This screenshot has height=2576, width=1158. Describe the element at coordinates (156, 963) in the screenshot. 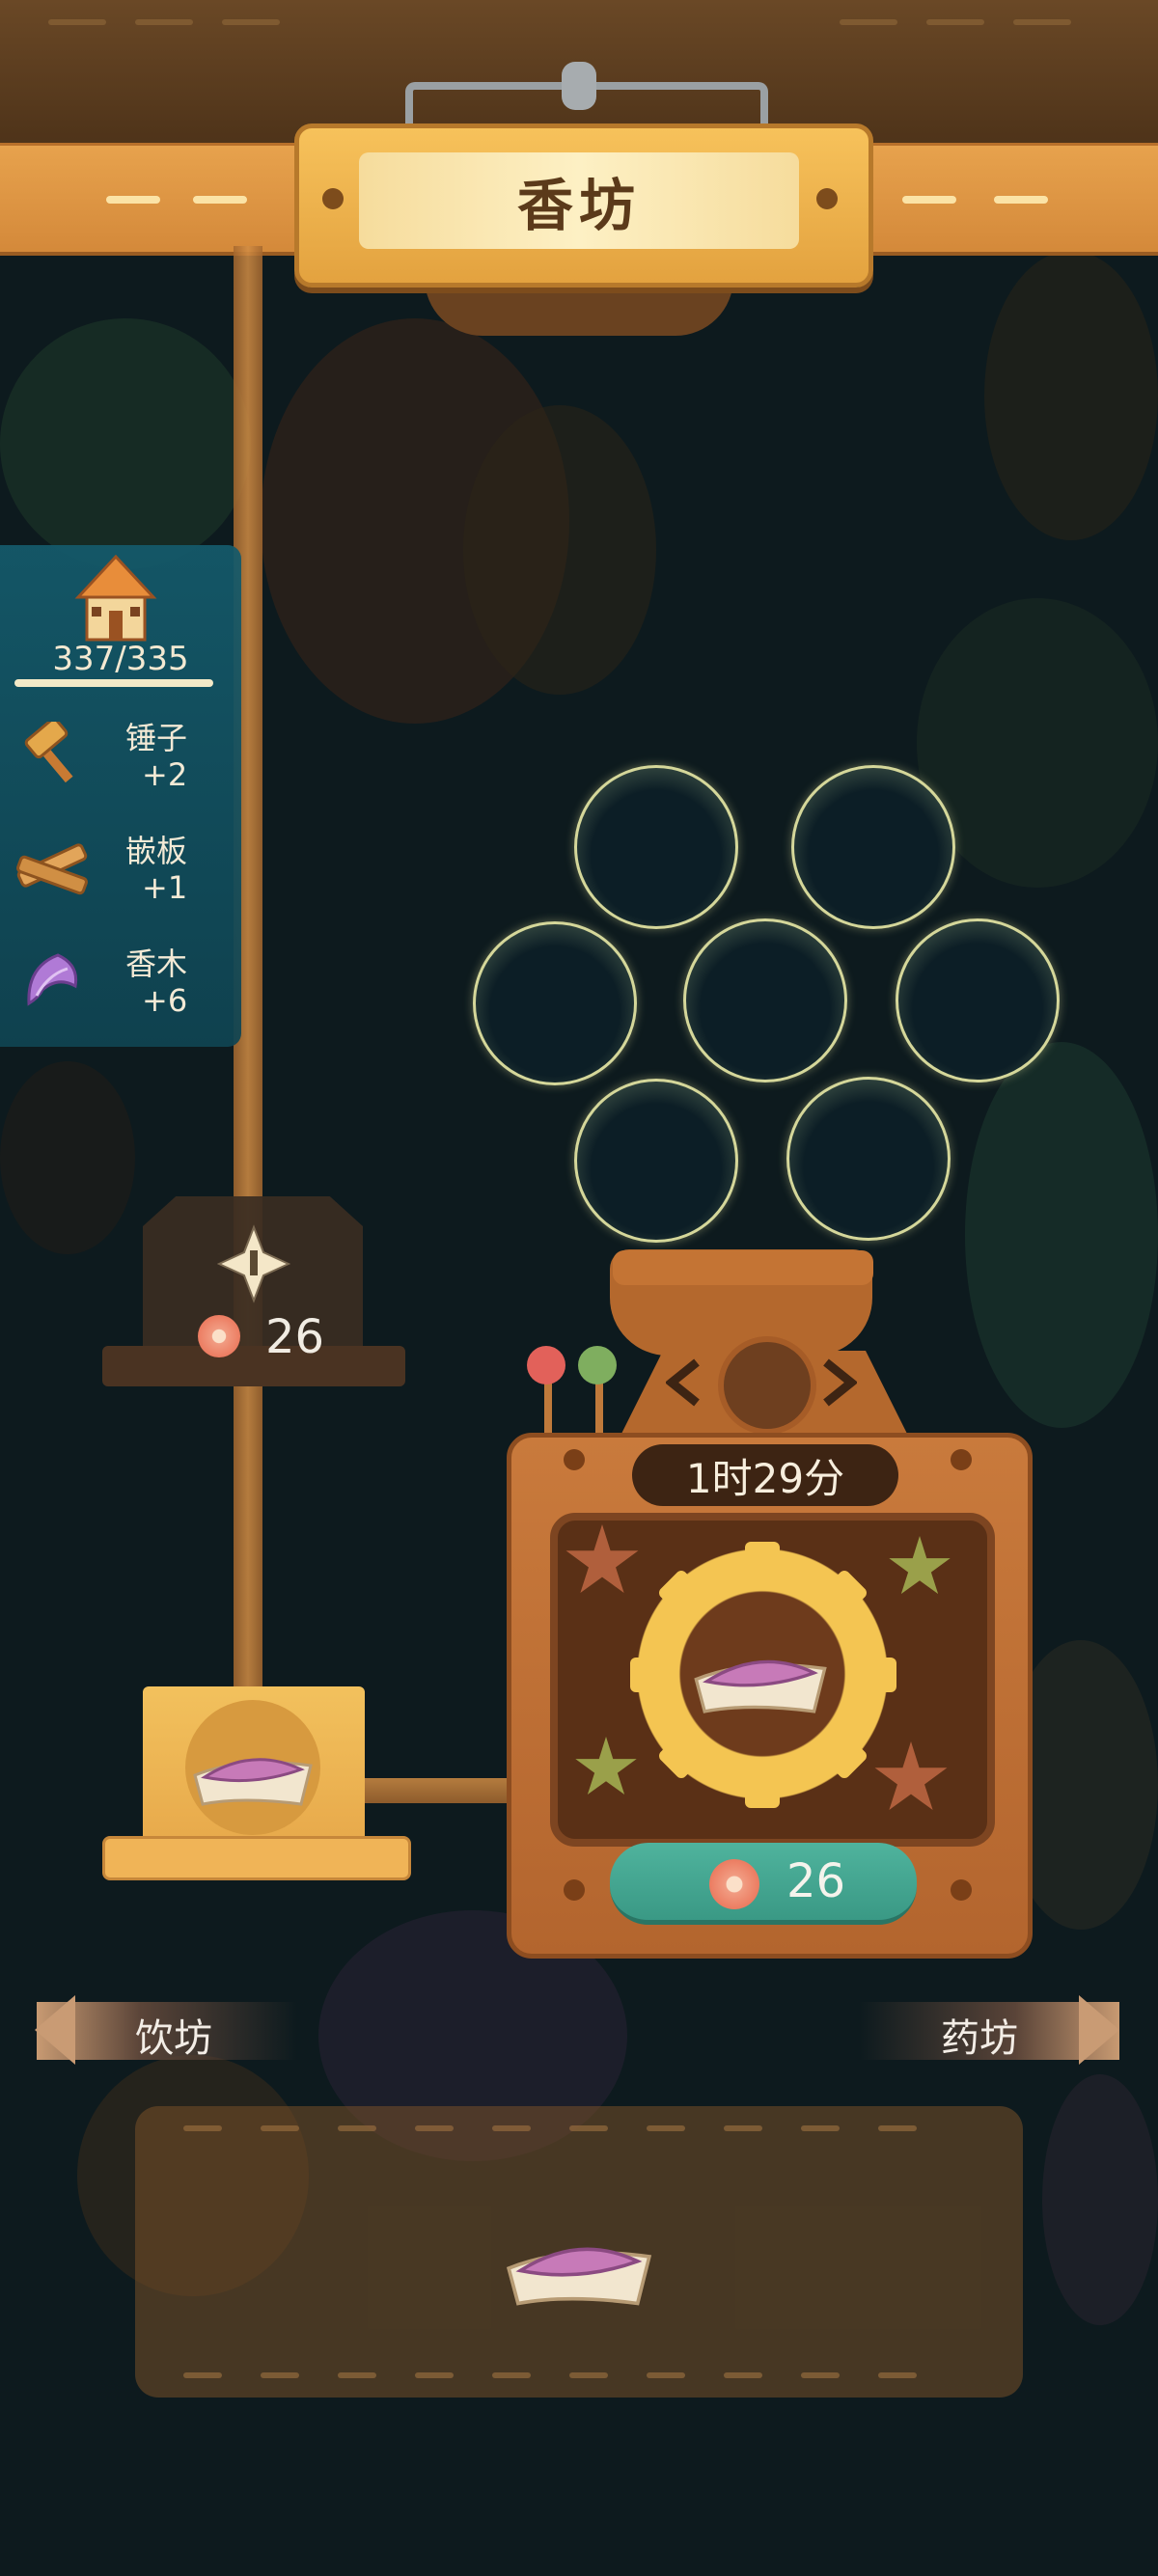

I see `stat-name: 香木` at that location.